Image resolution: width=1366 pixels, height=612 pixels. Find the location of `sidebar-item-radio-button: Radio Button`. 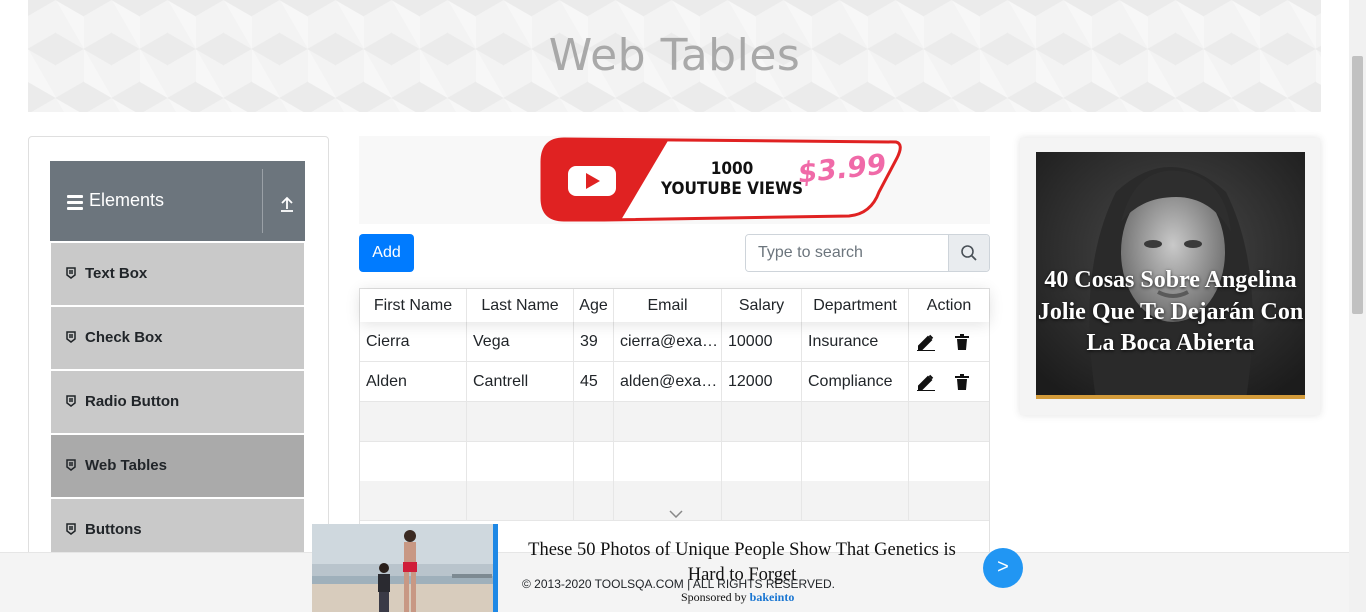

sidebar-item-radio-button: Radio Button is located at coordinates (177, 402).